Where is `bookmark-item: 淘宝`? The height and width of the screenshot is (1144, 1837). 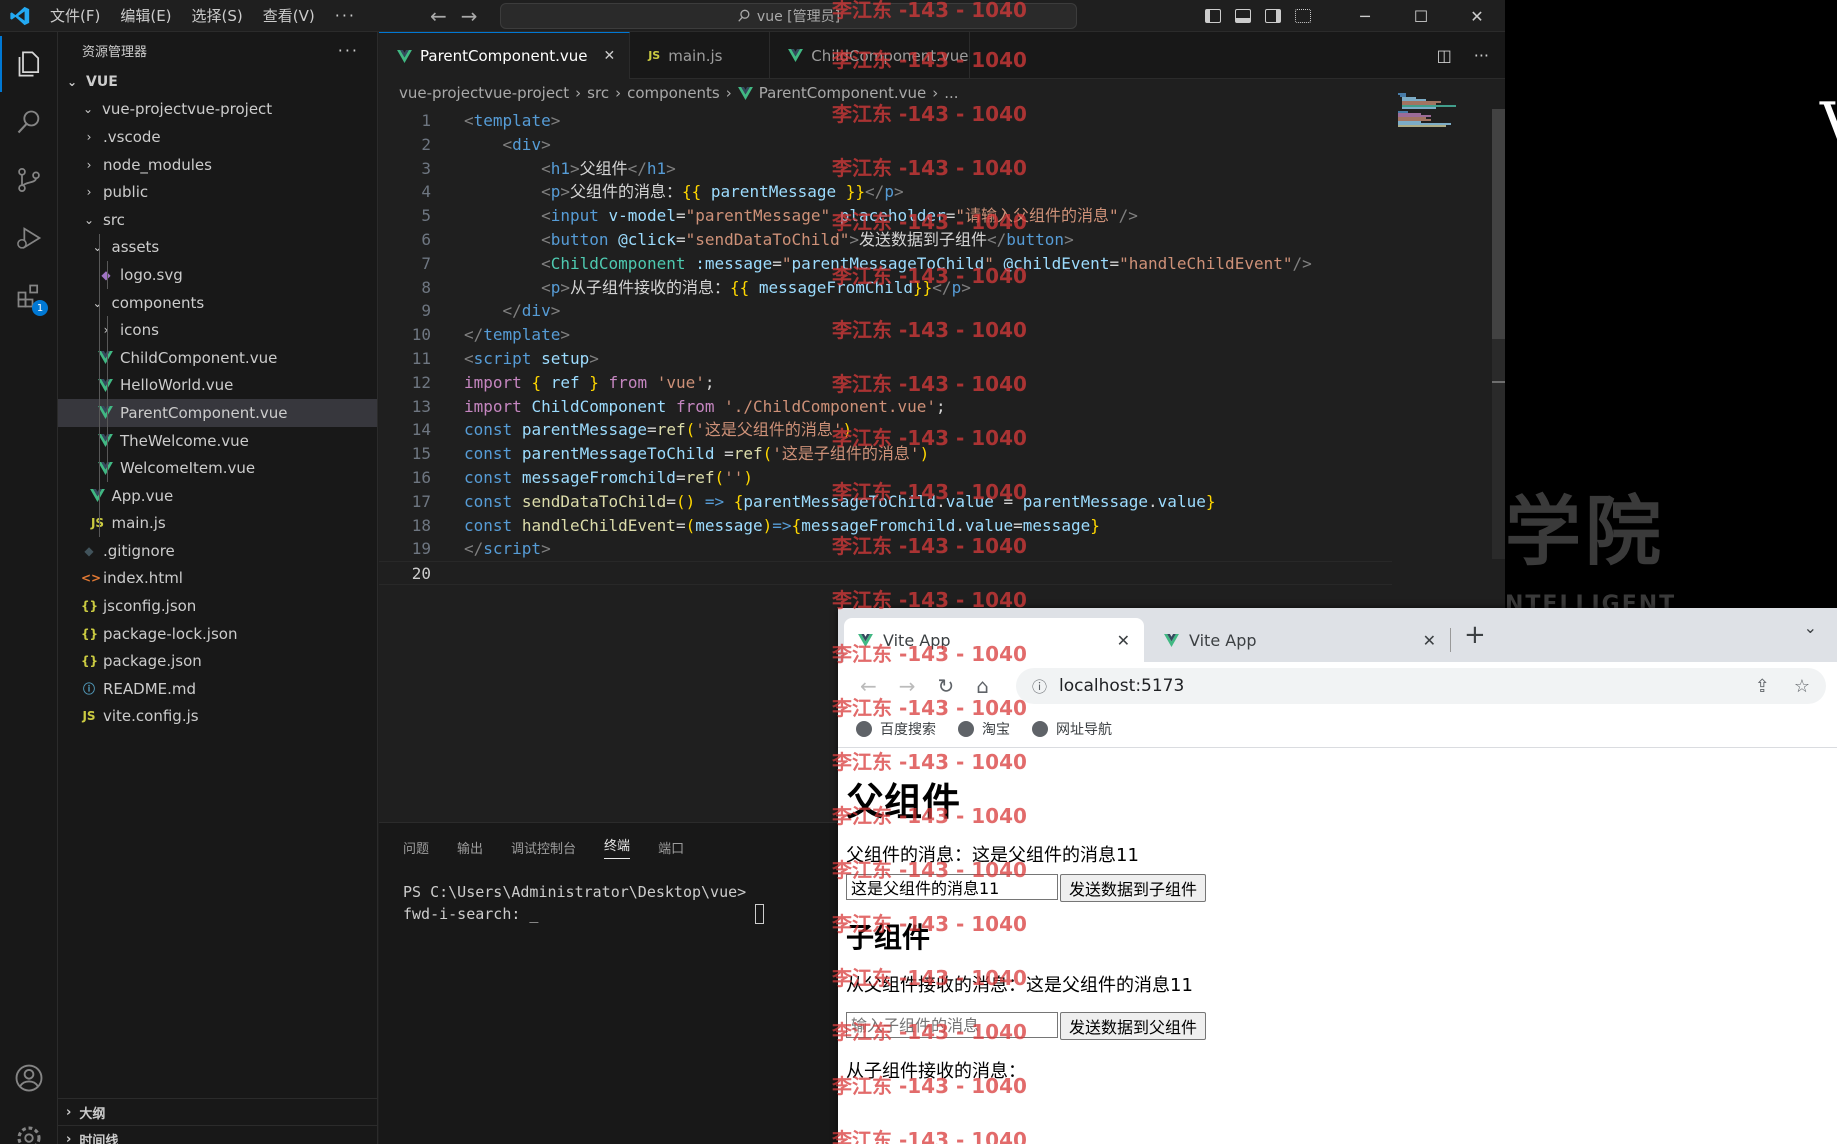
bookmark-item: 淘宝 is located at coordinates (984, 729).